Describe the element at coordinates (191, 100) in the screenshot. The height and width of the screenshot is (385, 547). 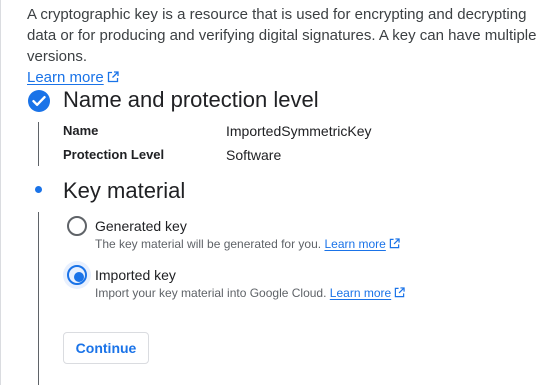
I see `step1-title: Name and protection level` at that location.